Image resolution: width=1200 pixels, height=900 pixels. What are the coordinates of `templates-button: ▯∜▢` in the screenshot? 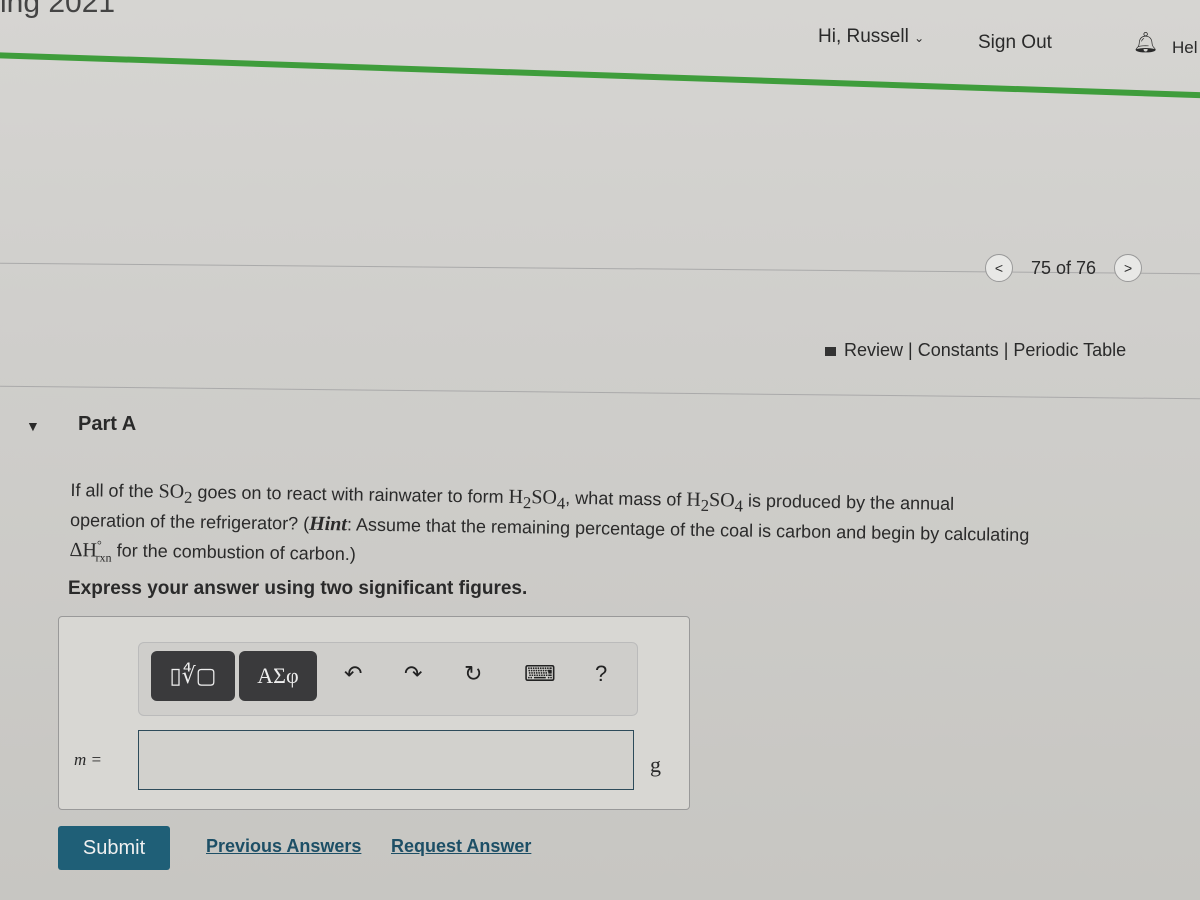 It's located at (193, 676).